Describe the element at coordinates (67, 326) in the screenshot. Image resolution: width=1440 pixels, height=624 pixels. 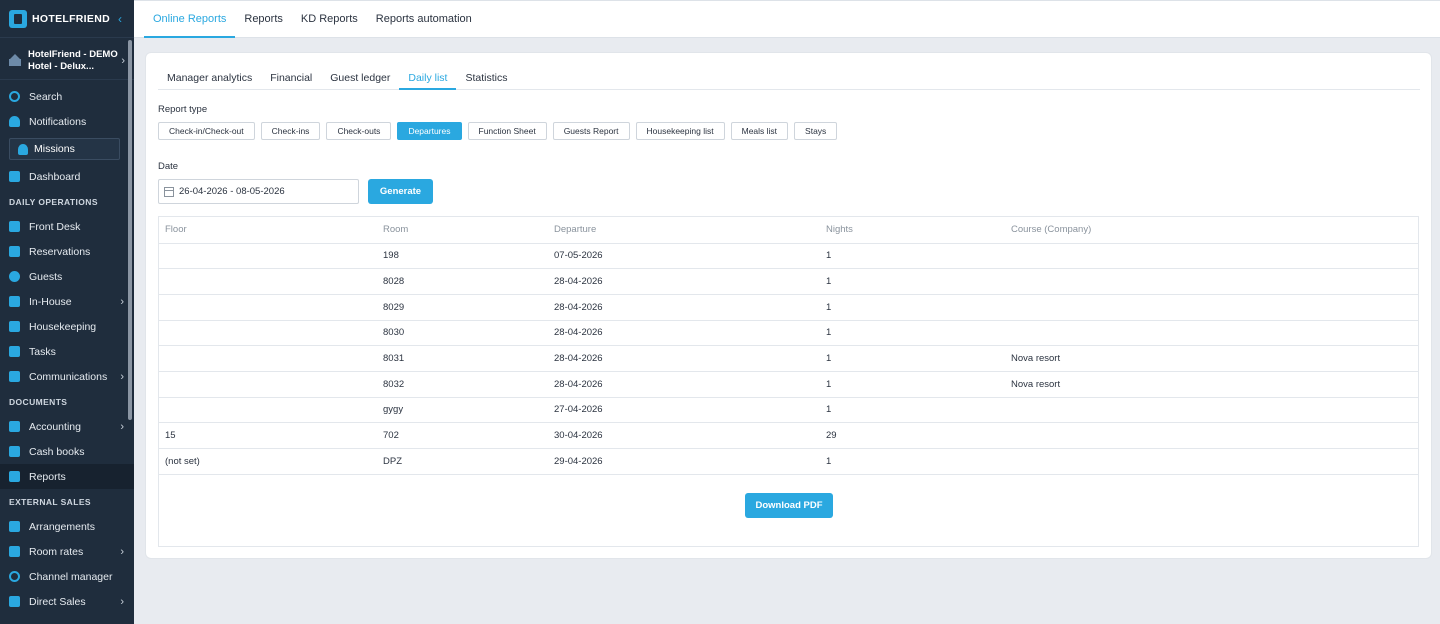
I see `sidebar-item-housekeeping: Housekeeping` at that location.